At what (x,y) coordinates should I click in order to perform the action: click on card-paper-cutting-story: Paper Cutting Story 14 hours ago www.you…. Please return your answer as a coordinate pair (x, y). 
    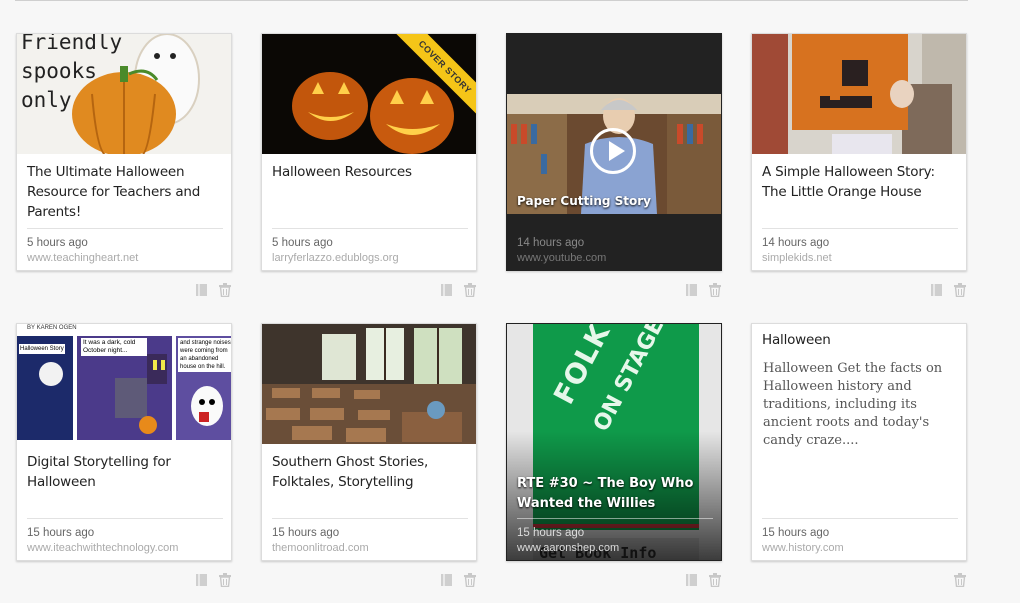
    Looking at the image, I should click on (614, 152).